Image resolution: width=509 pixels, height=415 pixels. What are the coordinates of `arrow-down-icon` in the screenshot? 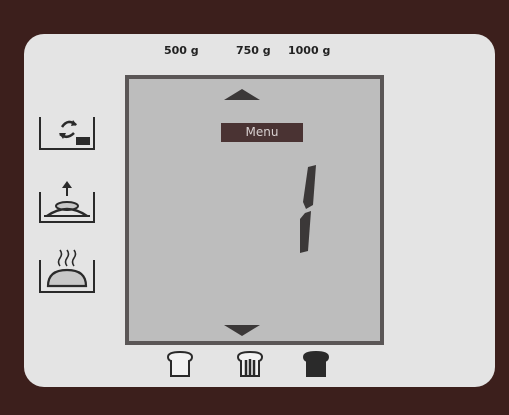 It's located at (242, 330).